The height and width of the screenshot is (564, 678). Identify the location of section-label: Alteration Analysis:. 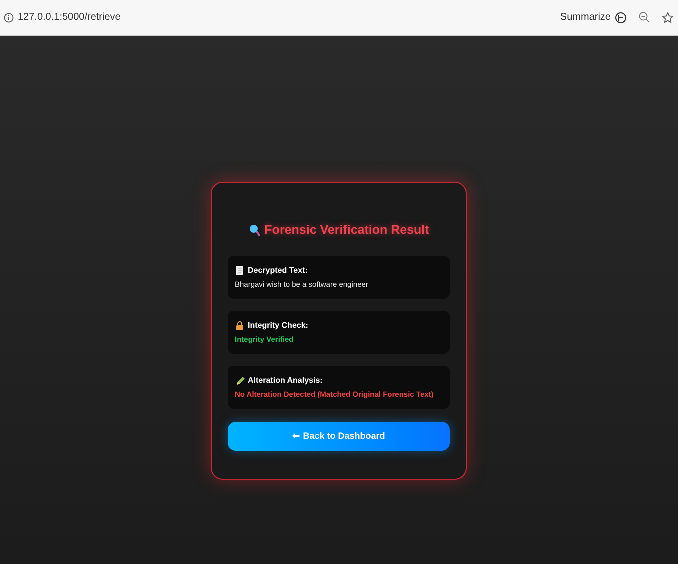
(285, 380).